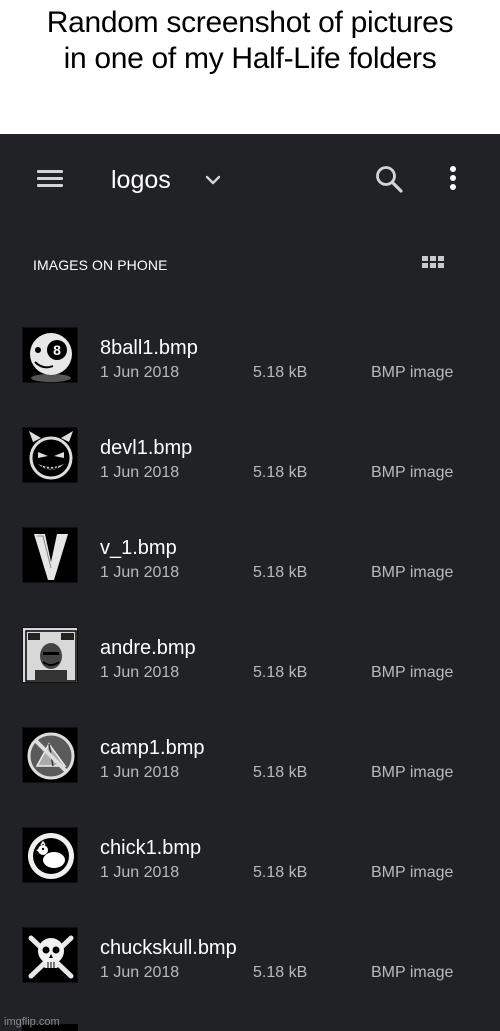 This screenshot has width=500, height=1031. What do you see at coordinates (50, 855) in the screenshot?
I see `chicken-circle-icon` at bounding box center [50, 855].